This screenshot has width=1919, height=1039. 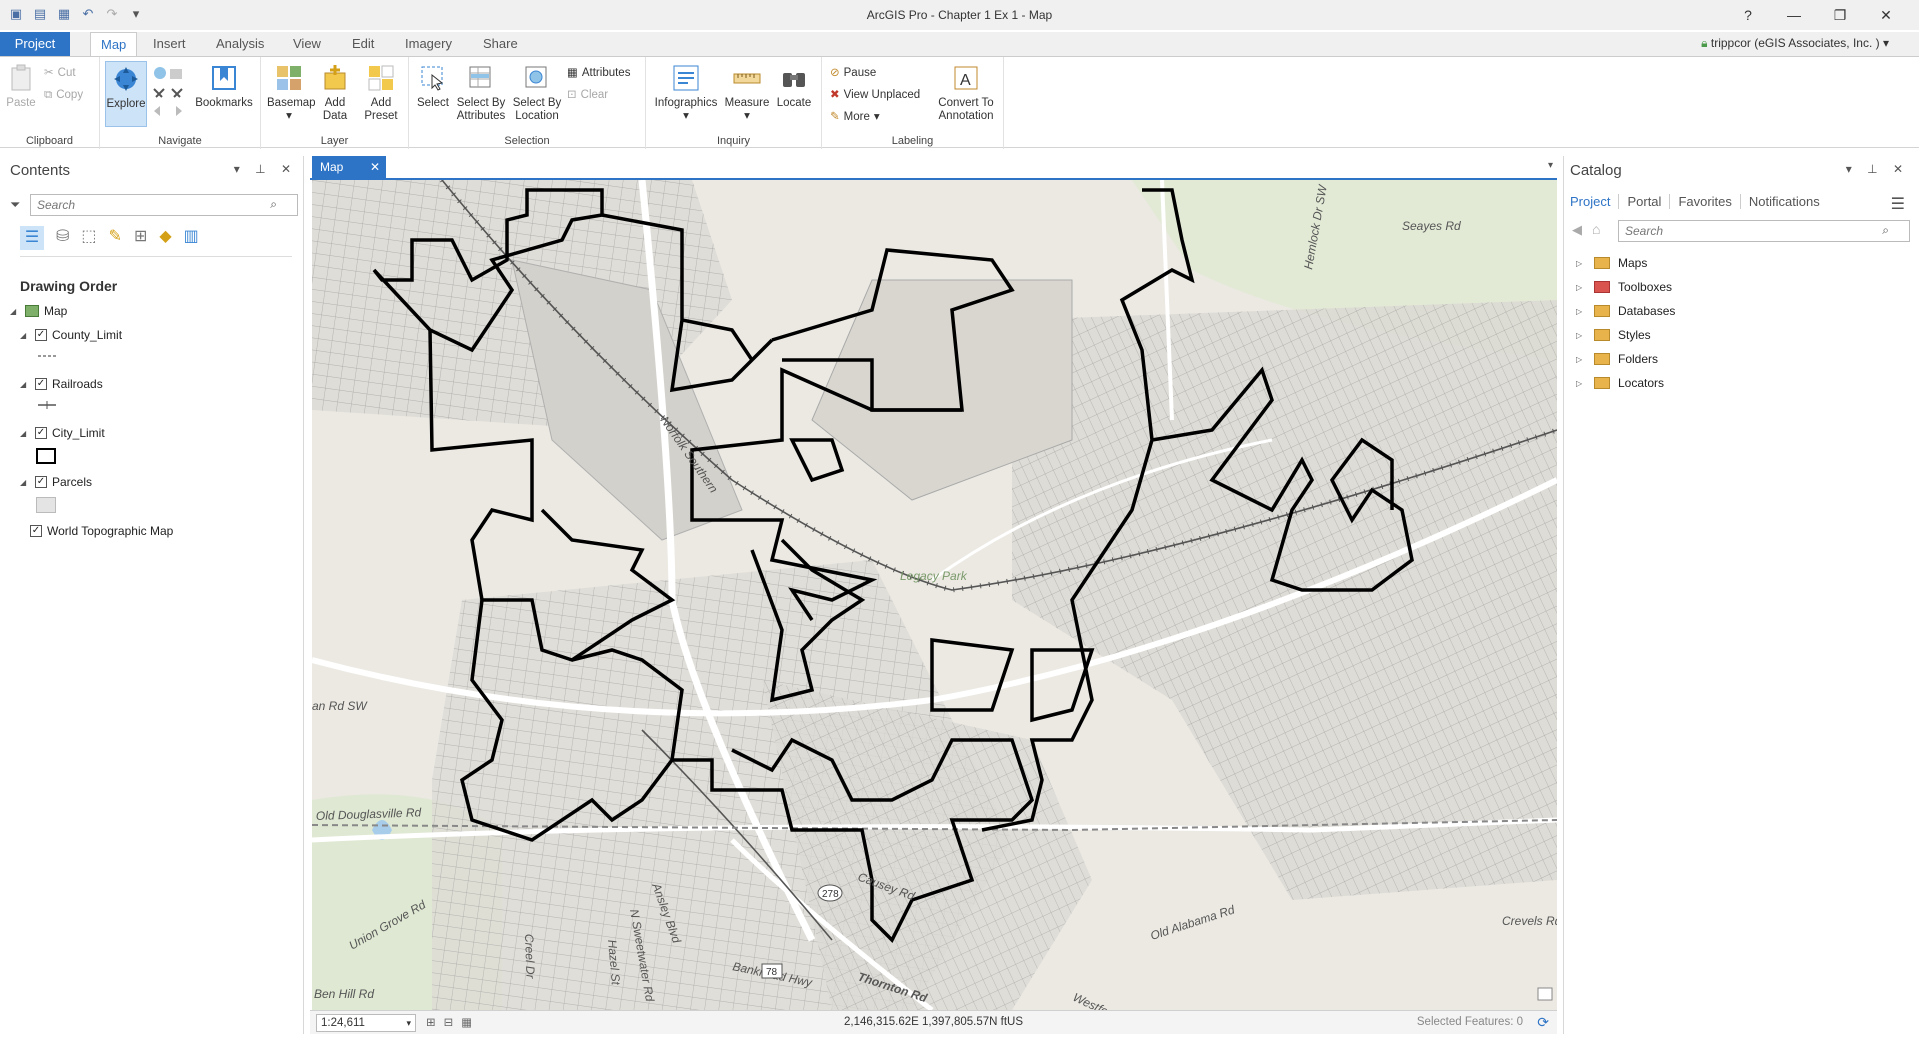 What do you see at coordinates (875, 95) in the screenshot?
I see `view-unplaced-button: ✖ View Unplaced` at bounding box center [875, 95].